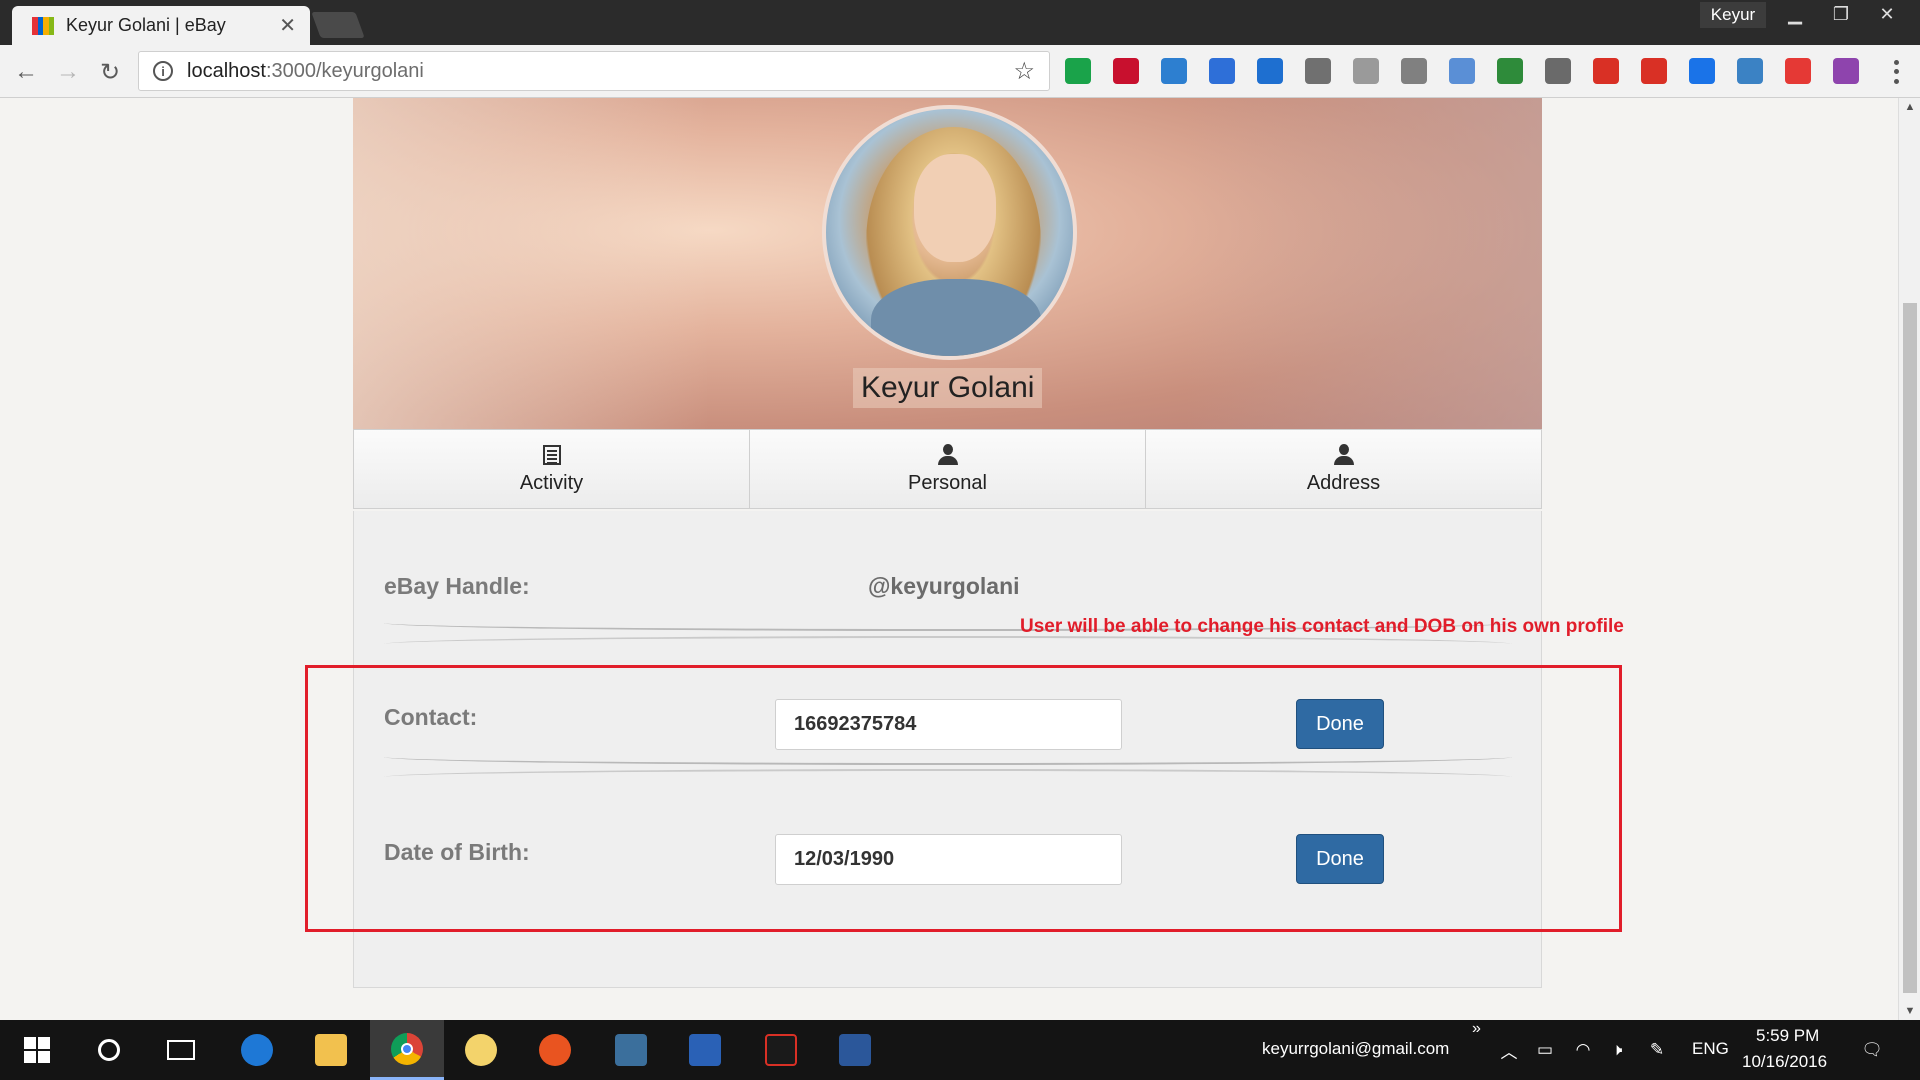 The width and height of the screenshot is (1920, 1080). I want to click on scroll-up-icon: ▲, so click(1909, 107).